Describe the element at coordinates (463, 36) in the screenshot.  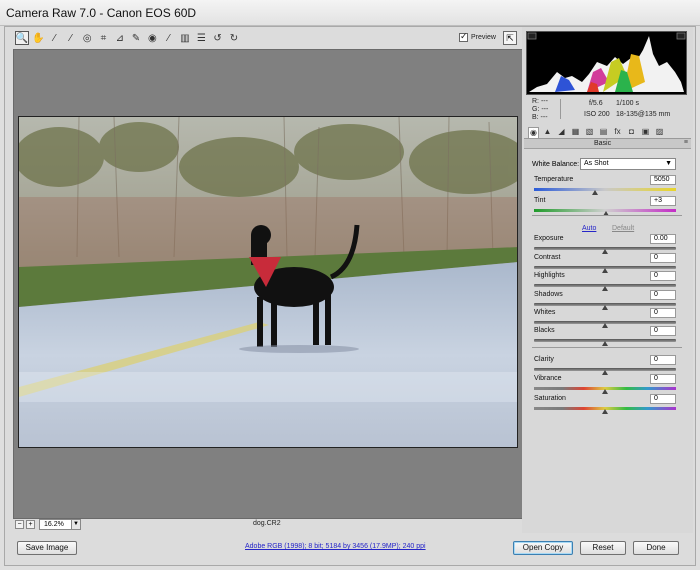
I see `preview-checkbox` at that location.